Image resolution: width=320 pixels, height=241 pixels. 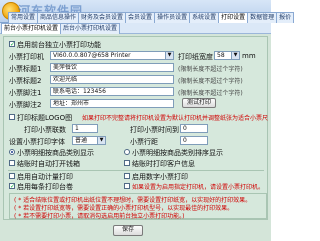 I want to click on category-sort-label: 小票明细按商品类别排序显示, so click(x=177, y=153).